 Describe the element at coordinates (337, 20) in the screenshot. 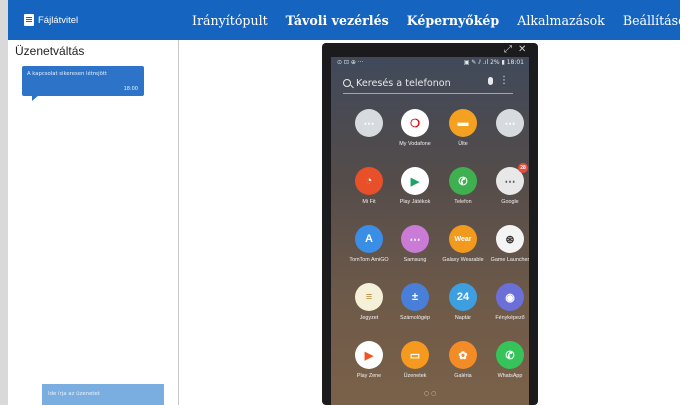

I see `tab-remote-control: Távoli vezérlés` at that location.